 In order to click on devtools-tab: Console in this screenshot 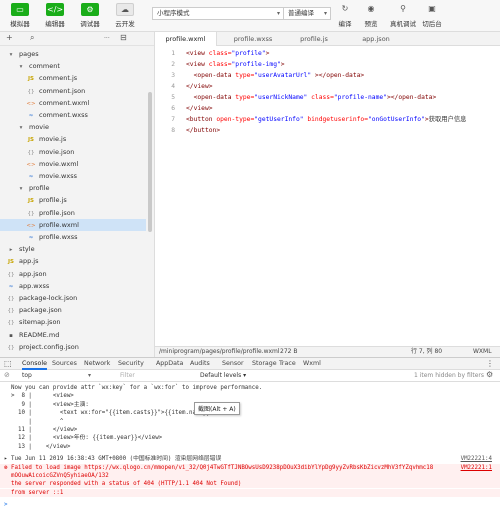, I will do `click(34, 364)`.